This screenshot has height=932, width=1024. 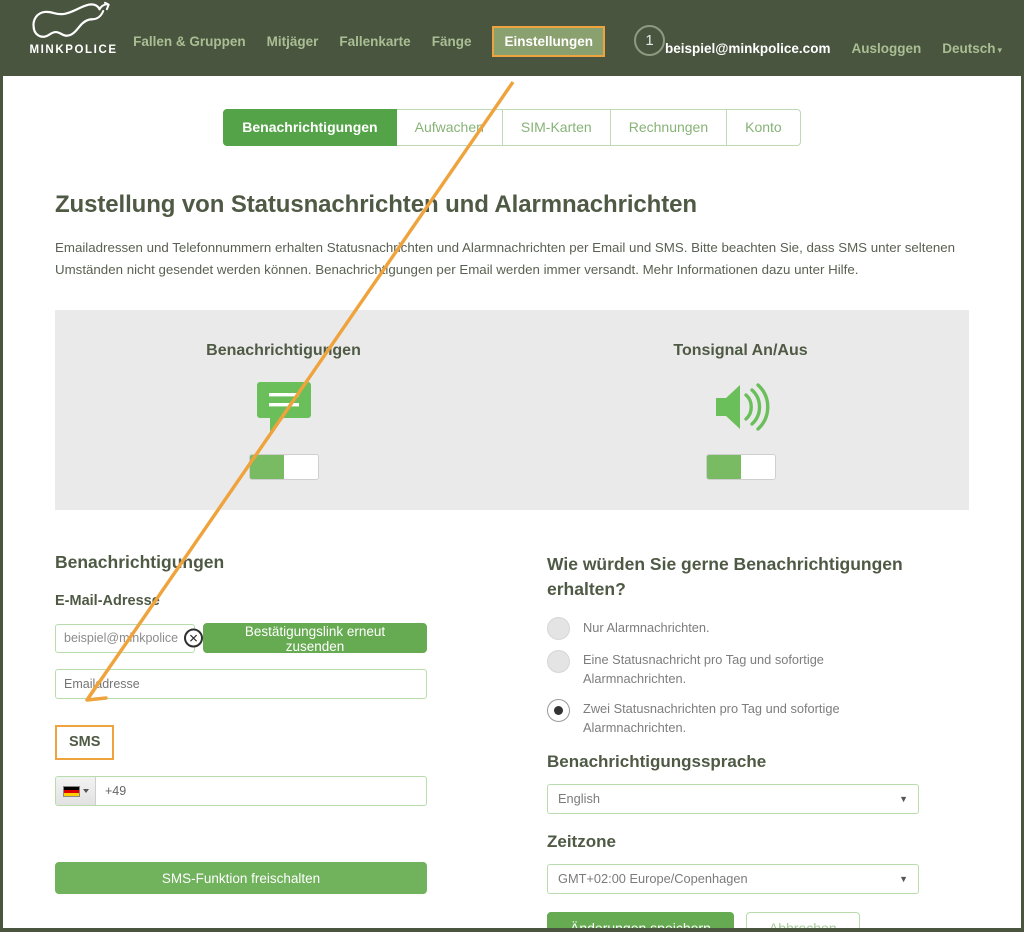 I want to click on user-email-label: beispiel@minkpolice.com, so click(x=747, y=48).